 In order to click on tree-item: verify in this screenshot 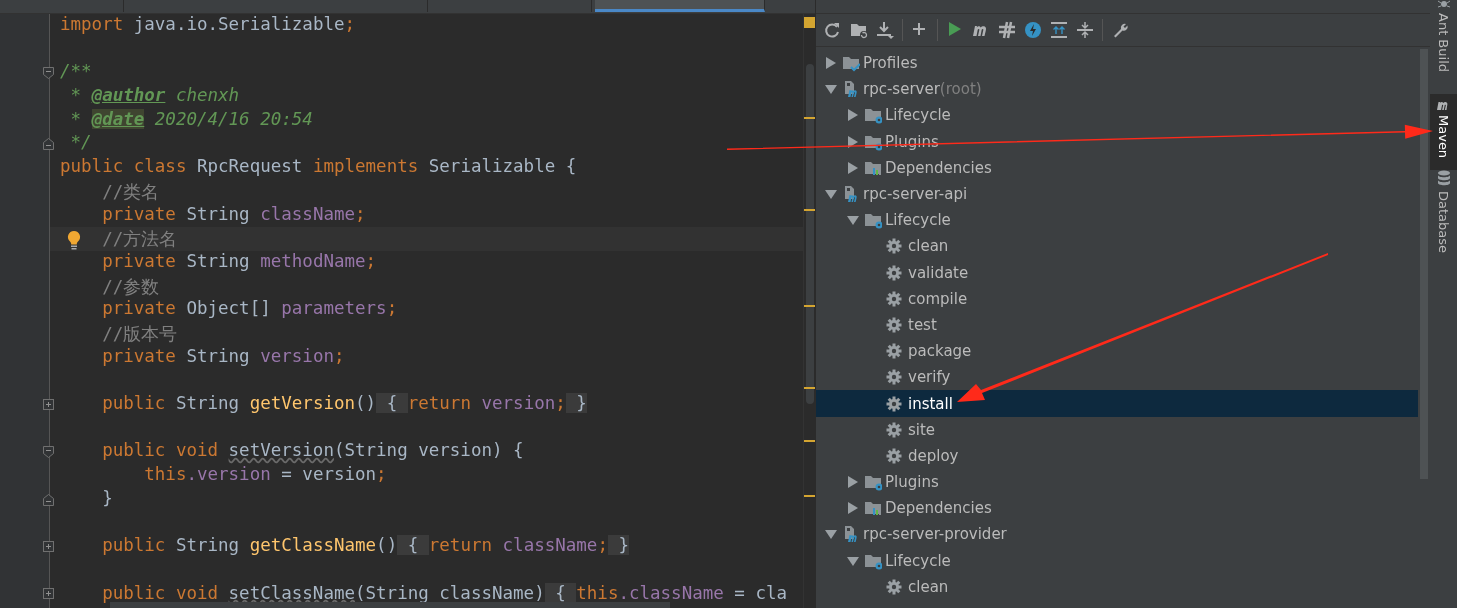, I will do `click(1117, 377)`.